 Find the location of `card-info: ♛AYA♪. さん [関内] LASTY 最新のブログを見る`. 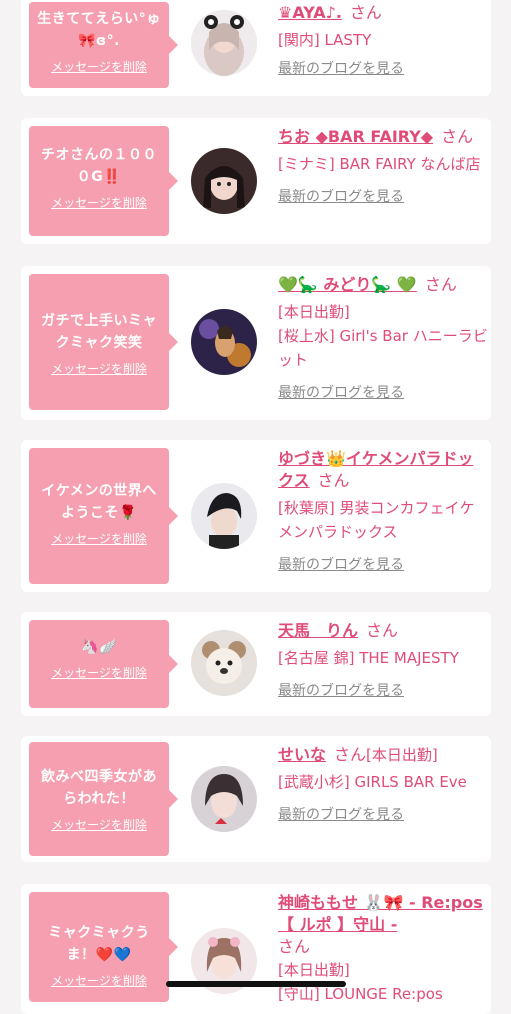

card-info: ♛AYA♪. さん [関内] LASTY 最新のブログを見る is located at coordinates (383, 40).